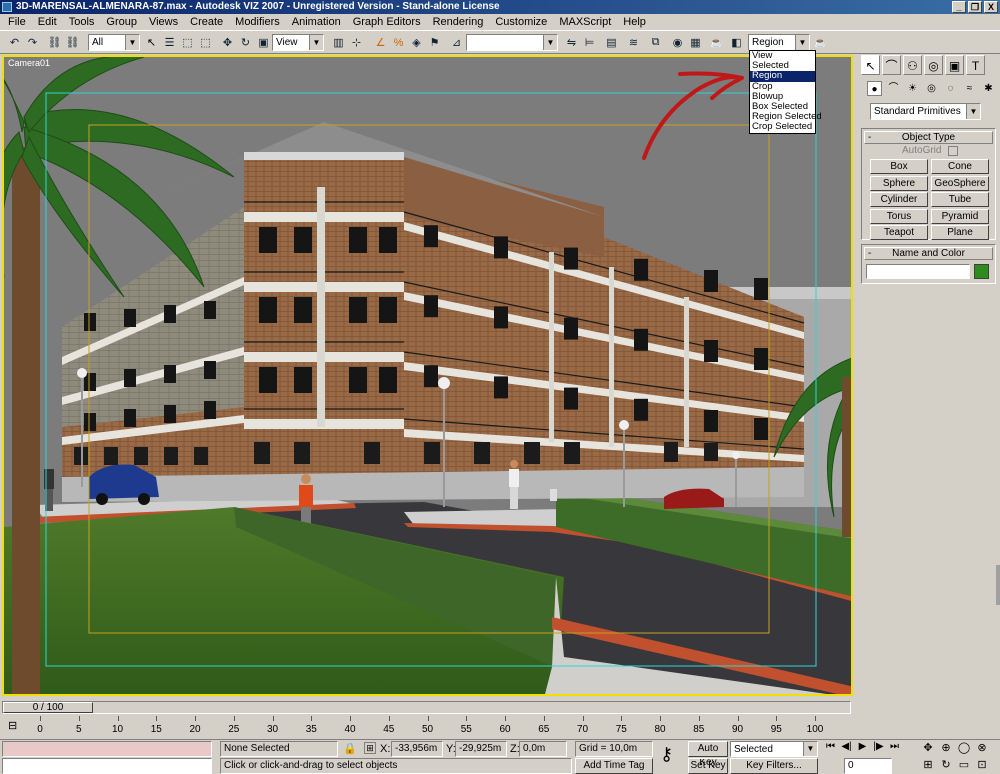 The height and width of the screenshot is (774, 1000). Describe the element at coordinates (456, 42) in the screenshot. I see `edit-named-selection-icon: ⊿` at that location.